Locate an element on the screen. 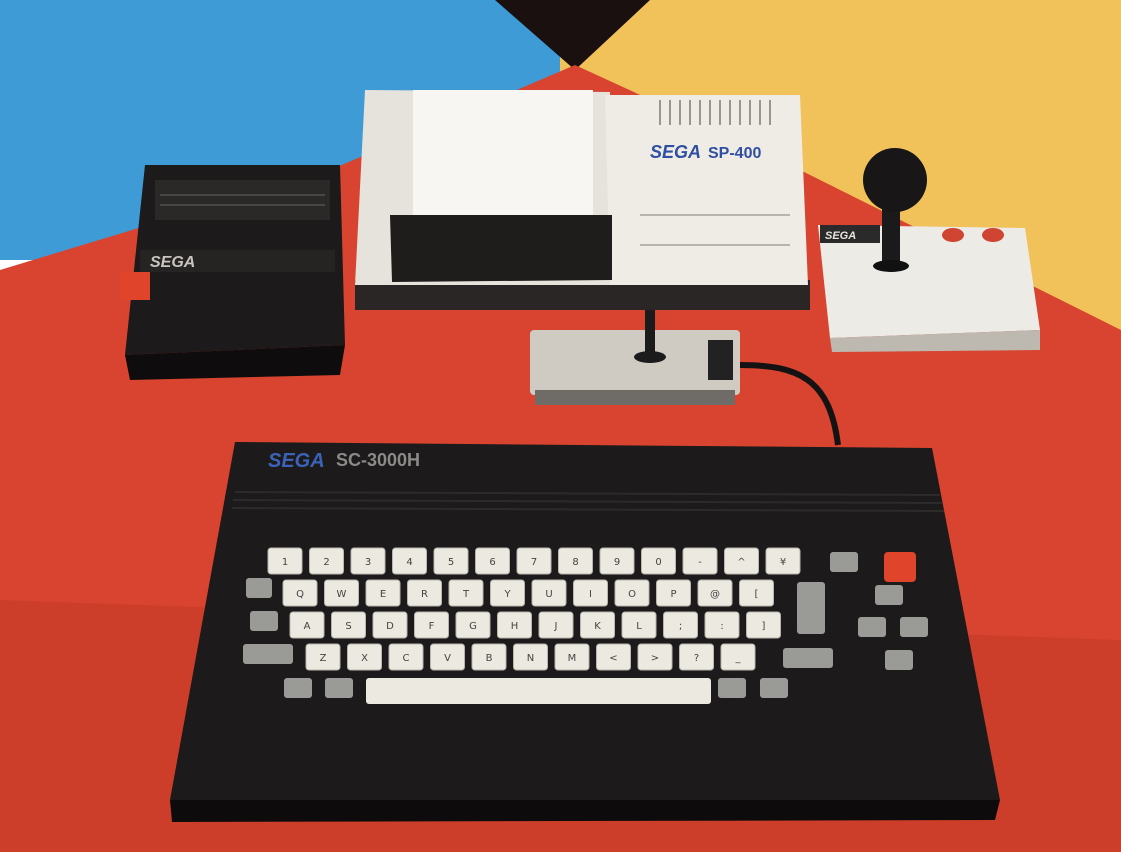  key-row1-1: 2 is located at coordinates (326, 561).